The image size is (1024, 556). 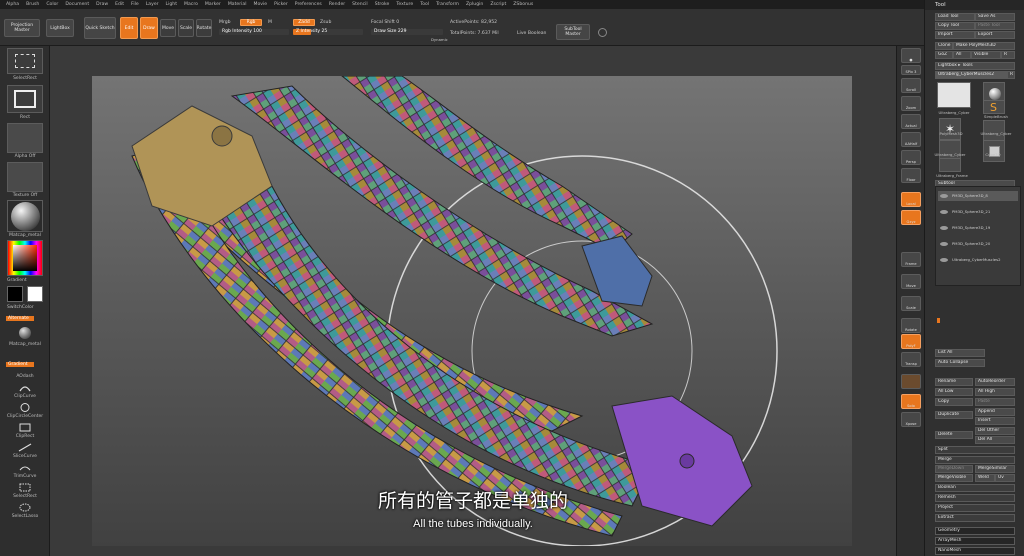 I want to click on lightbox-button: LightBox, so click(x=60, y=28).